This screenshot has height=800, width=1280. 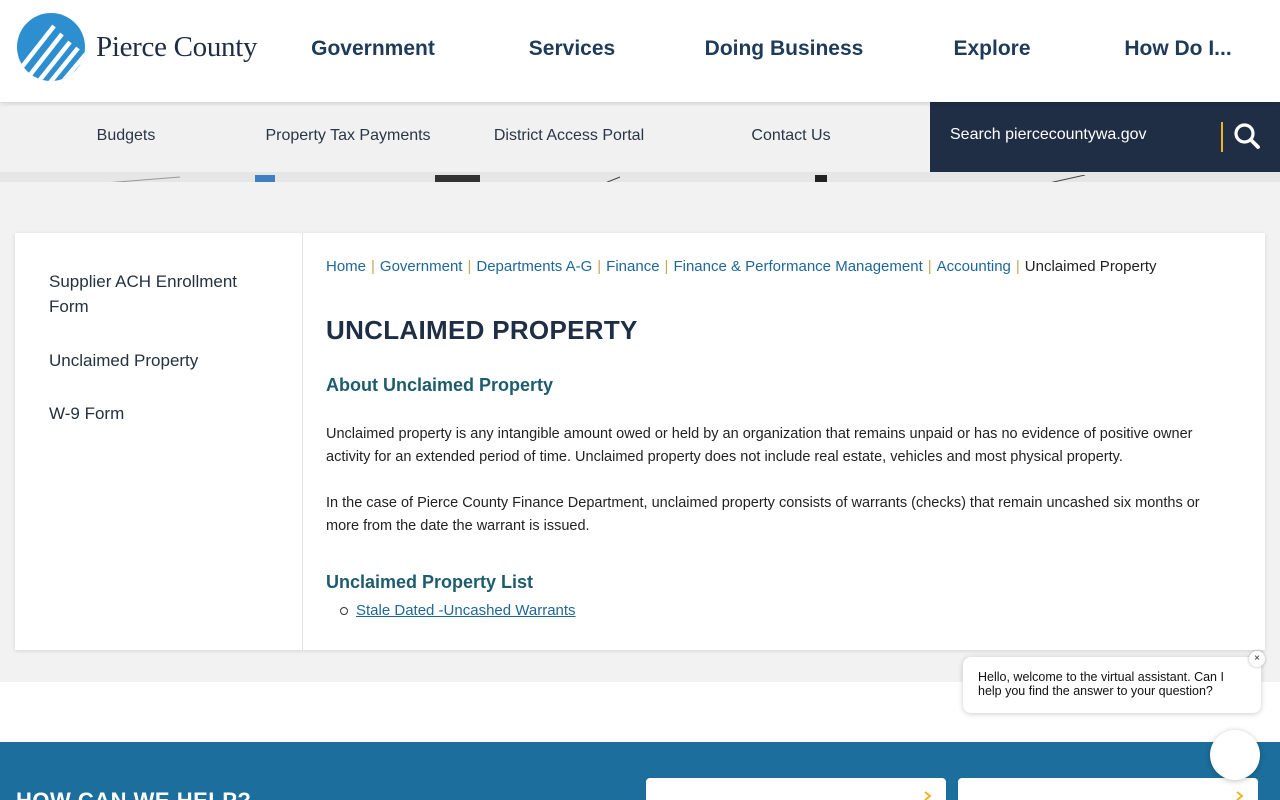 I want to click on sidebar-item-unclaimed-property: Unclaimed Property, so click(x=154, y=360).